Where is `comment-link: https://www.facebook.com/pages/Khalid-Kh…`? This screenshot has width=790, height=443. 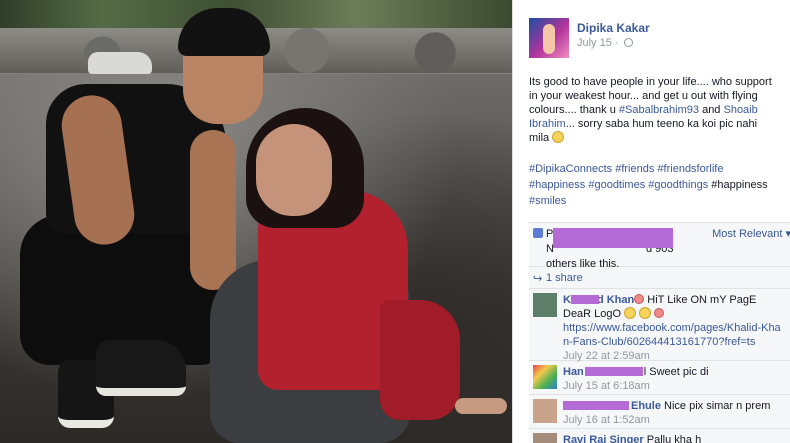
comment-link: https://www.facebook.com/pages/Khalid-Kh… is located at coordinates (672, 335).